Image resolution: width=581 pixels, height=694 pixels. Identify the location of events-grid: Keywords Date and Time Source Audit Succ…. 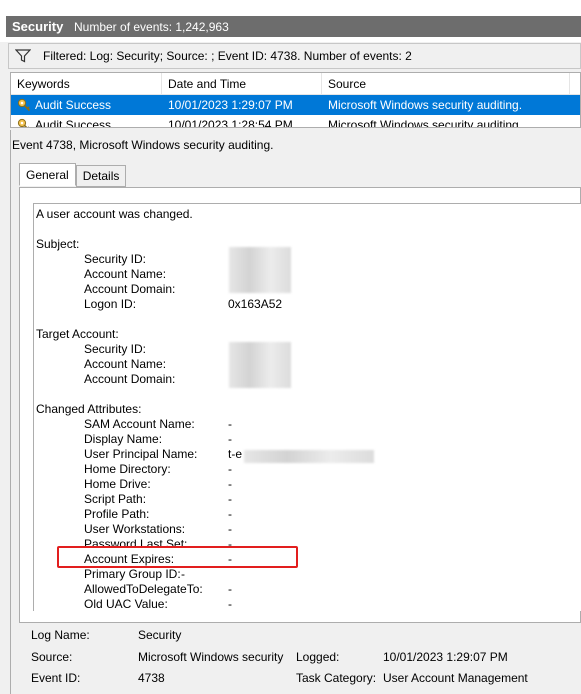
(295, 100).